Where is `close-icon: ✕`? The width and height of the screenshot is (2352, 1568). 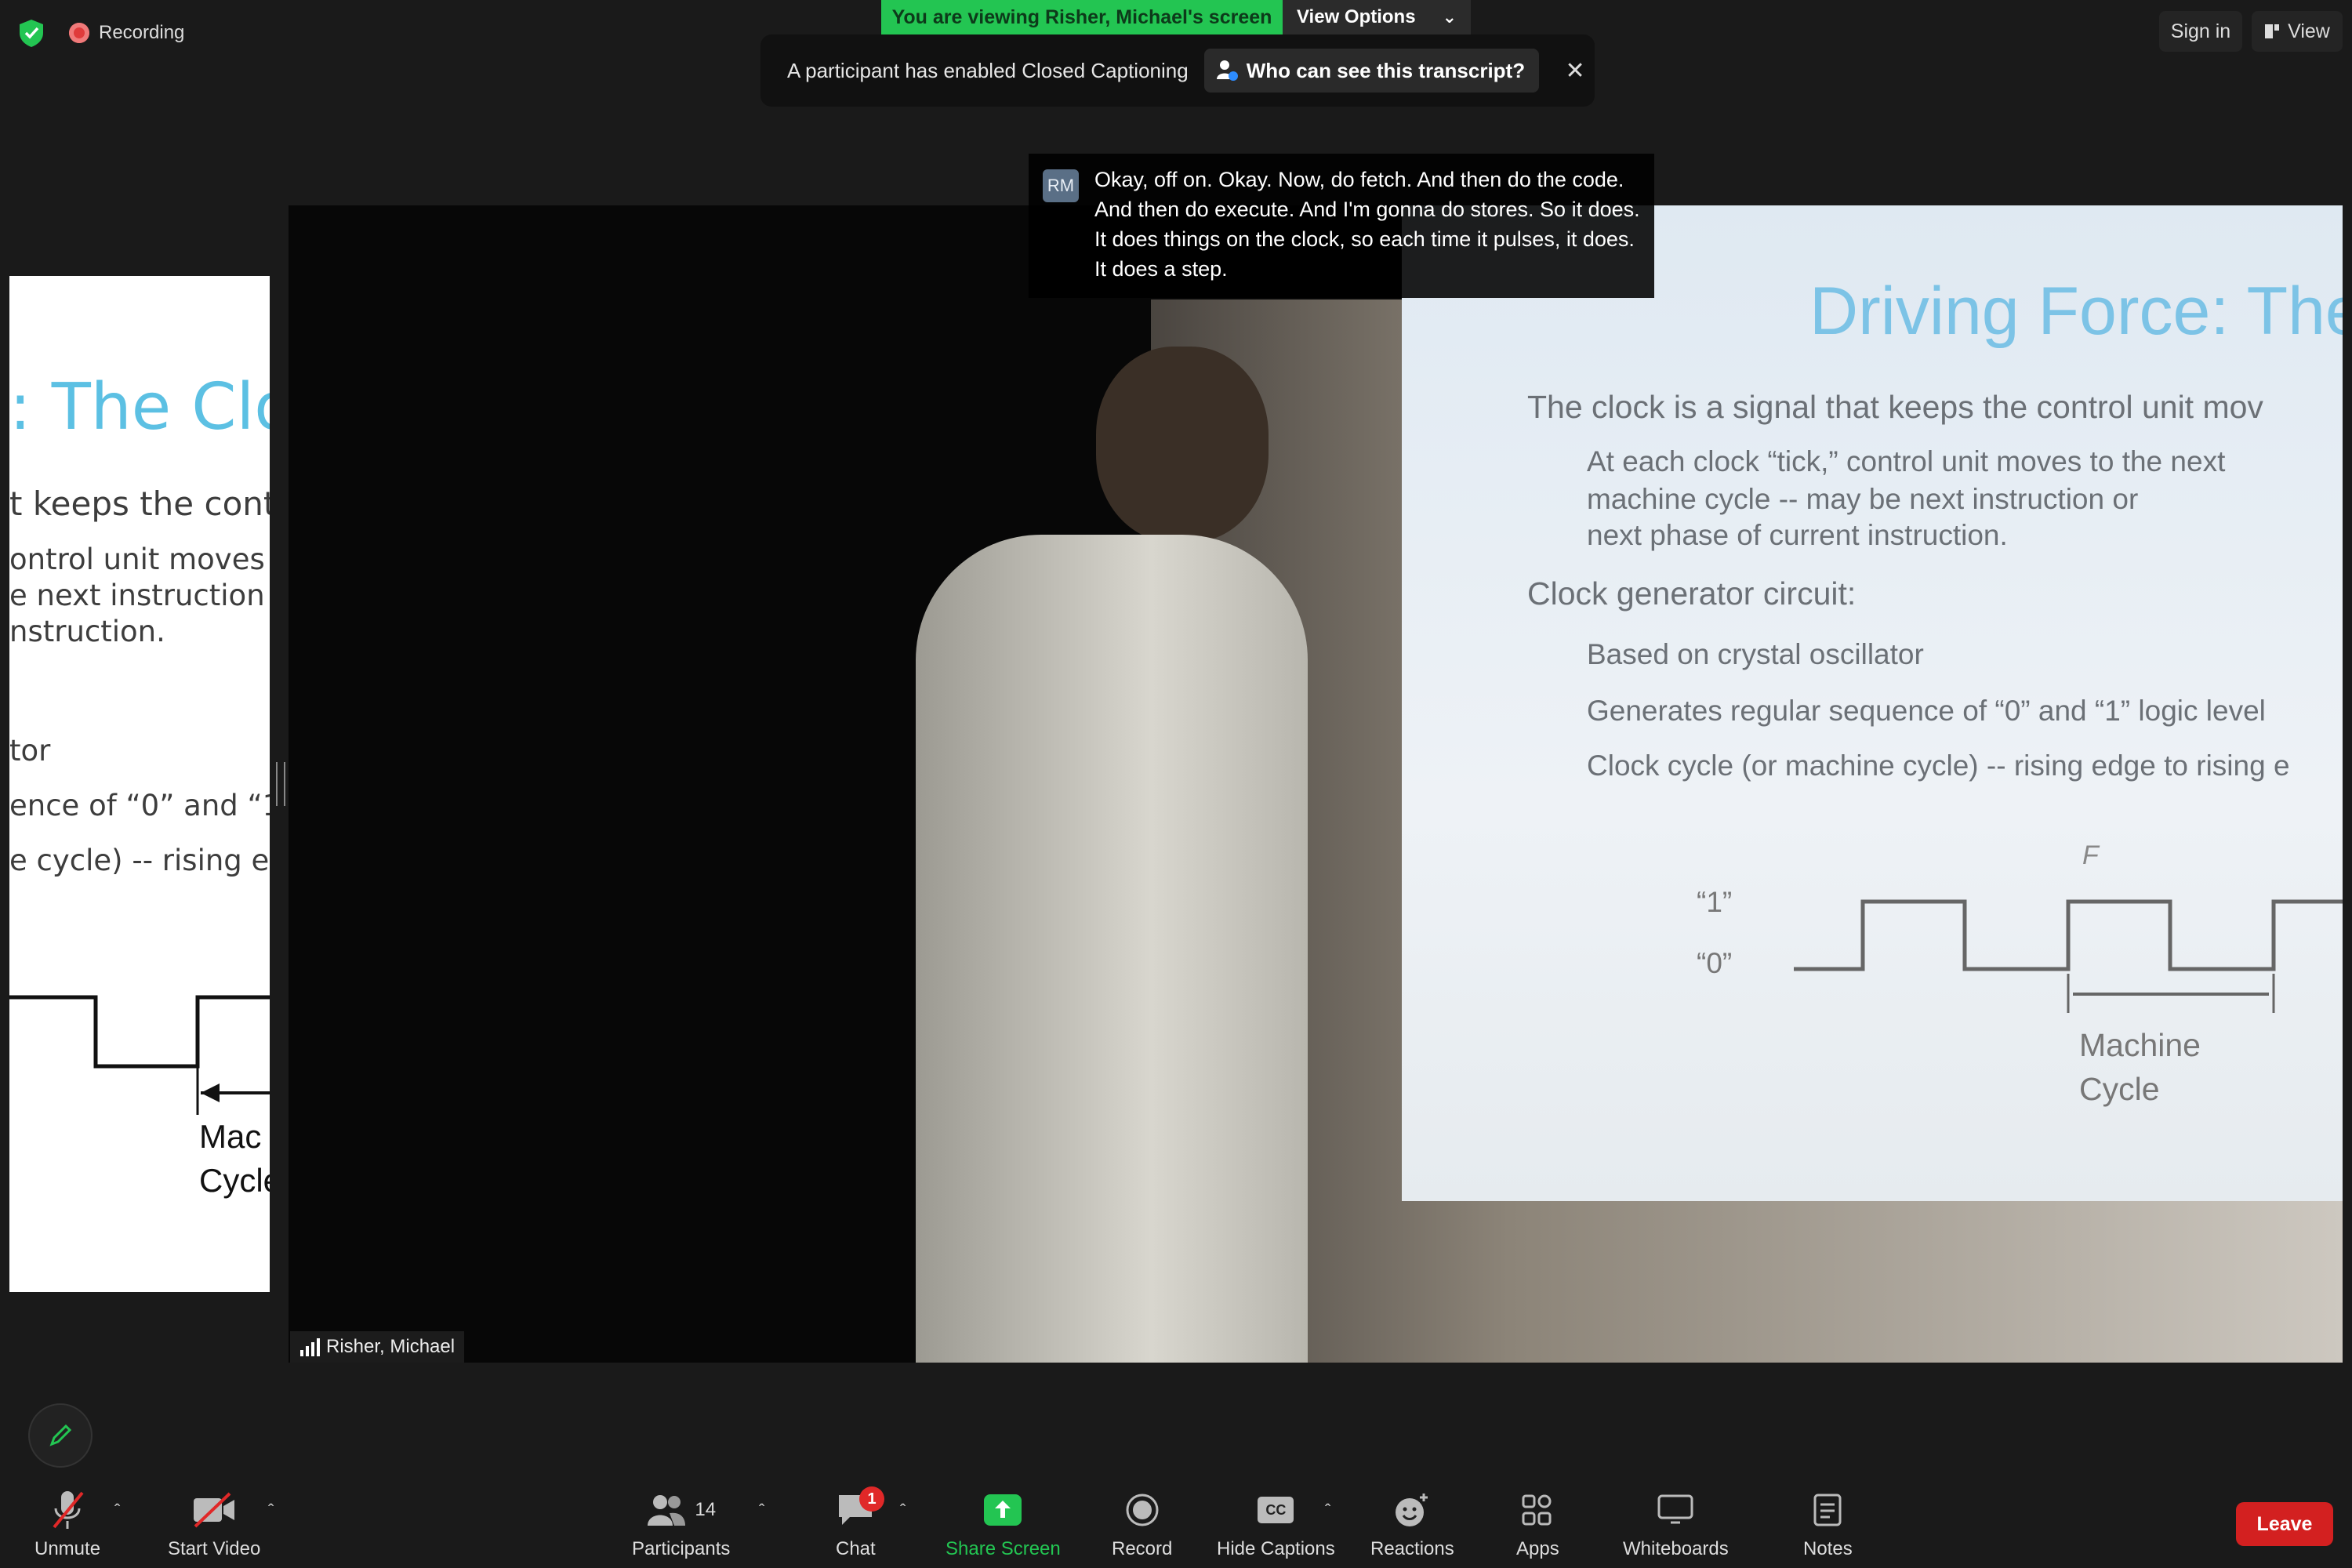
close-icon: ✕ is located at coordinates (1575, 70).